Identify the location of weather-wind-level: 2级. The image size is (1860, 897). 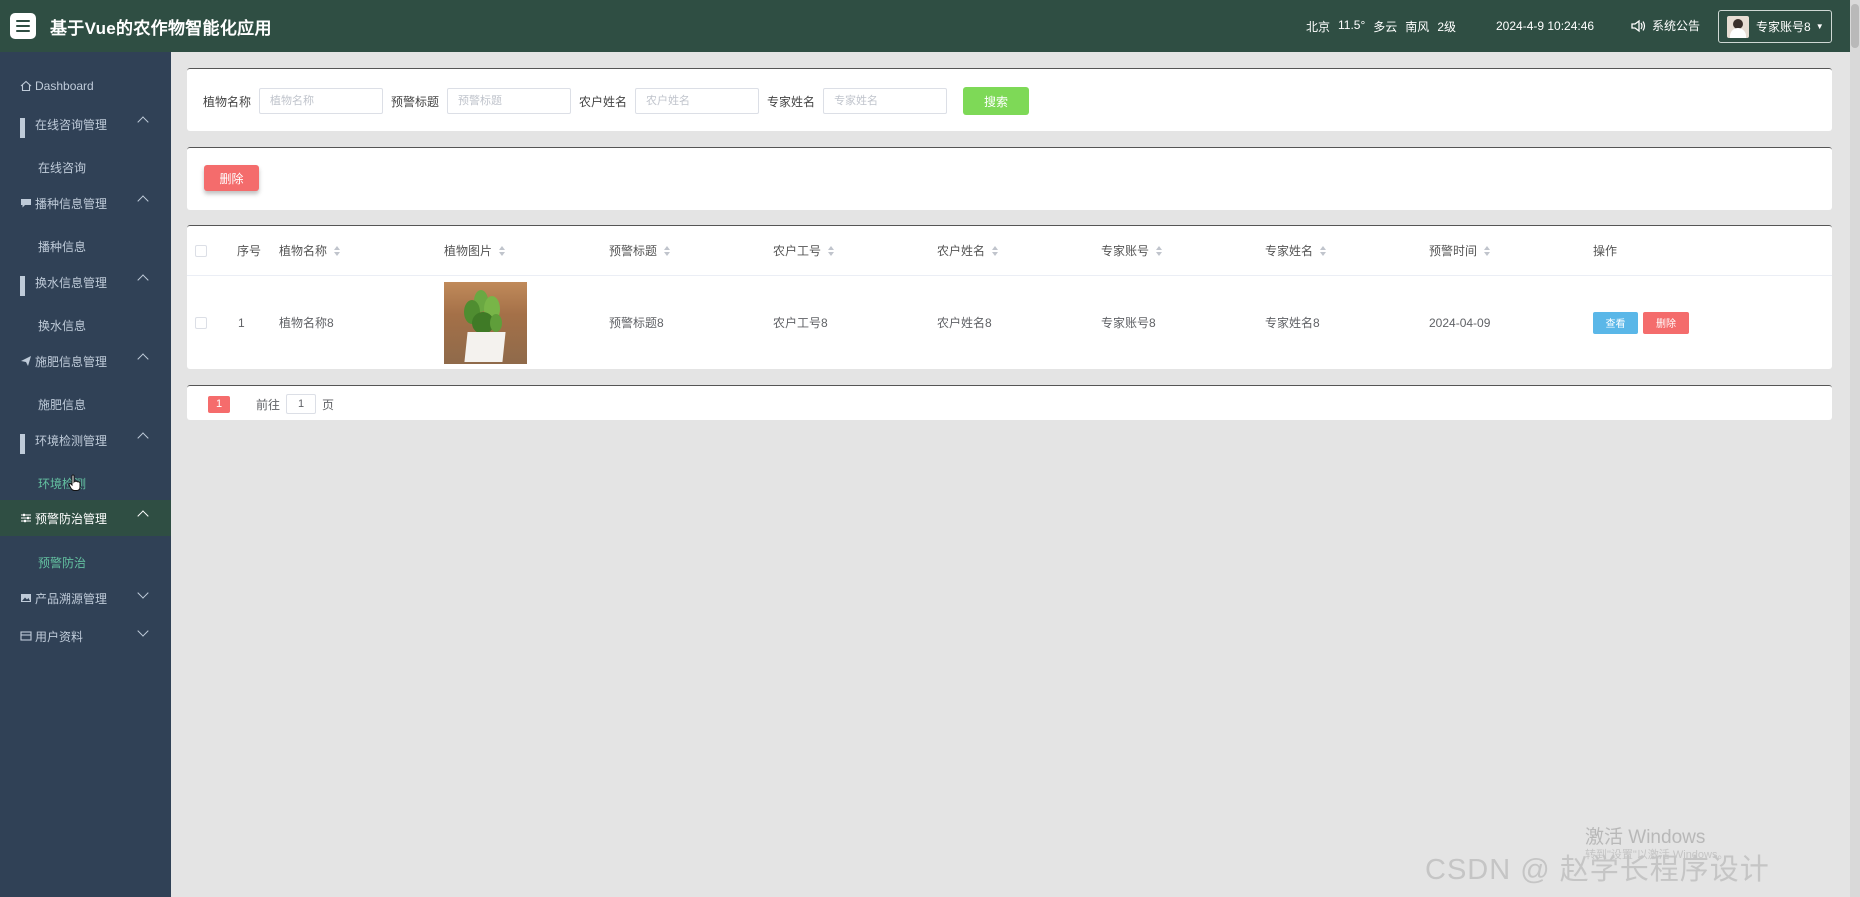
(1446, 27).